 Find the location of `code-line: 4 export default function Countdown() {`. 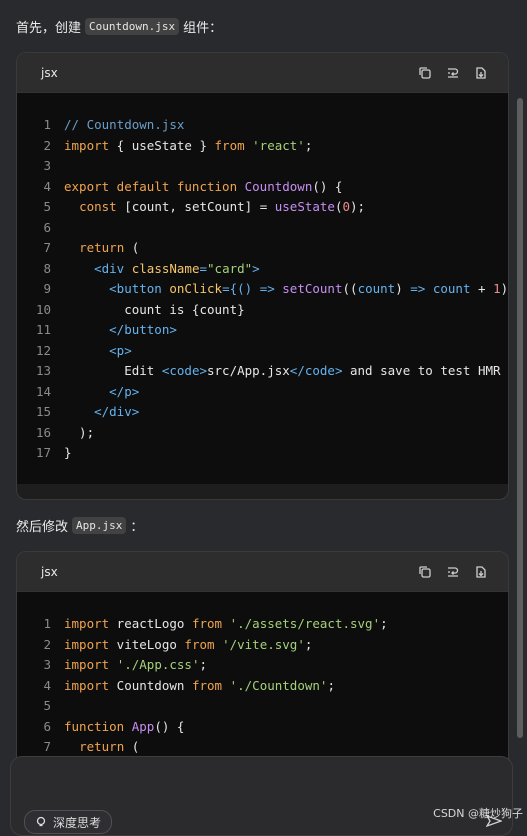

code-line: 4 export default function Countdown() { is located at coordinates (262, 187).